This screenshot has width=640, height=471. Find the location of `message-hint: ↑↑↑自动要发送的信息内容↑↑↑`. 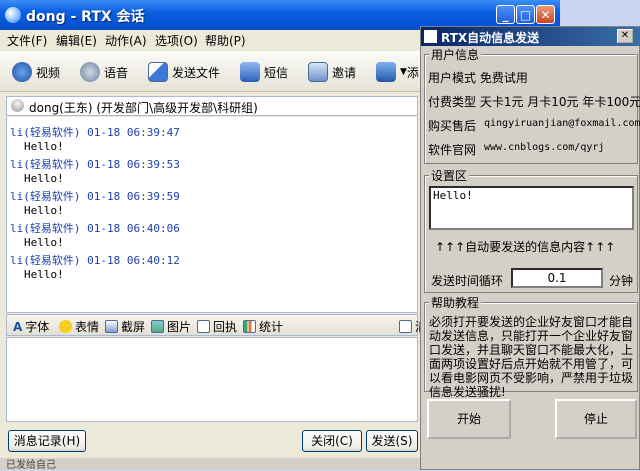

message-hint: ↑↑↑自动要发送的信息内容↑↑↑ is located at coordinates (525, 247).